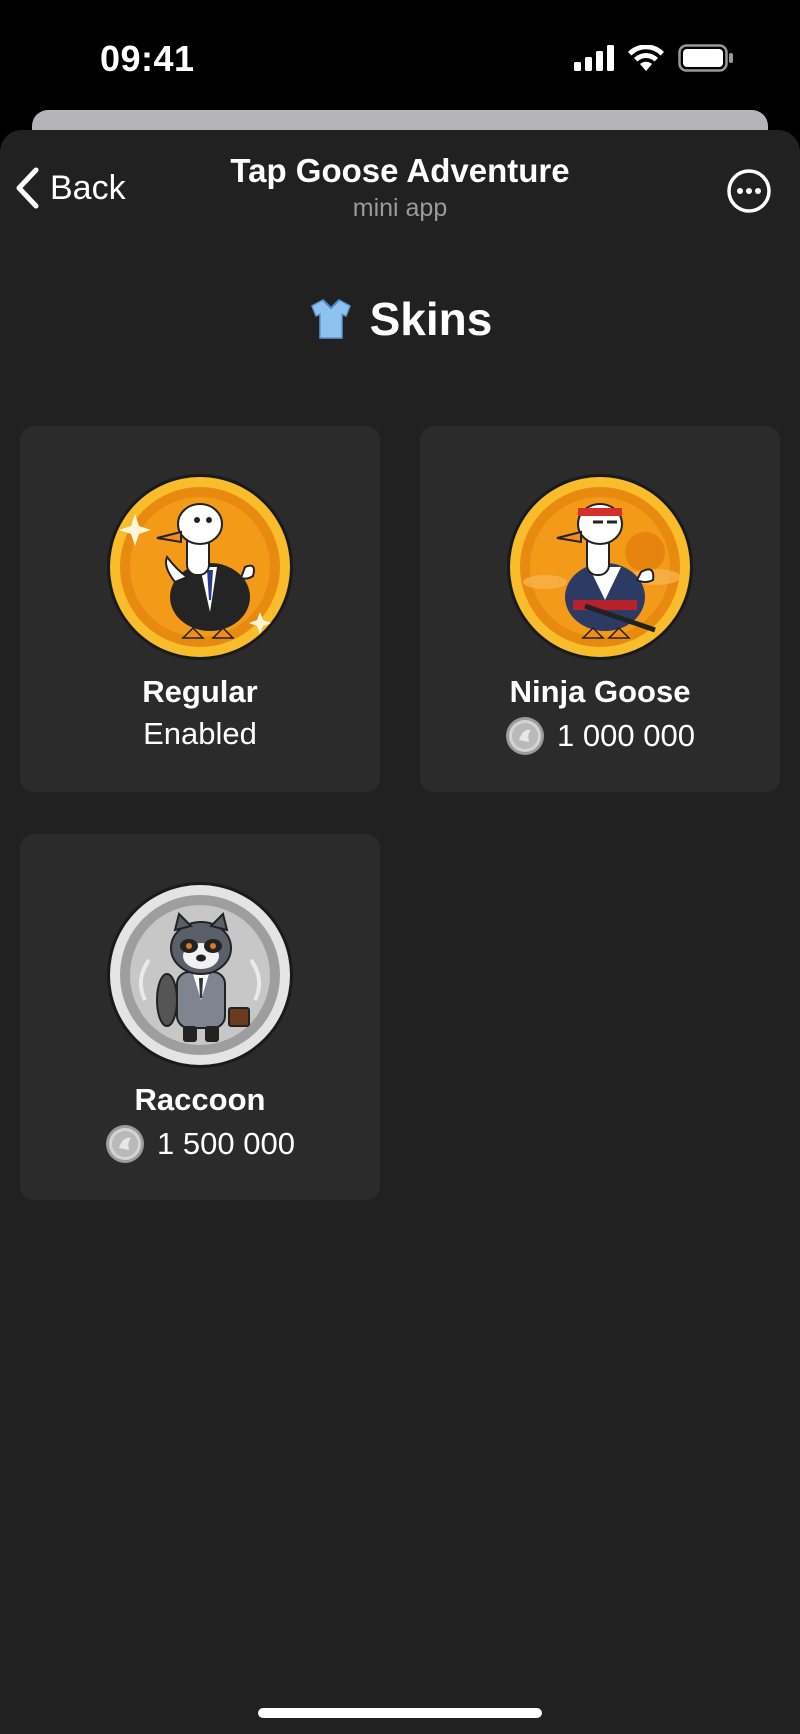  Describe the element at coordinates (400, 1713) in the screenshot. I see `home-indicator` at that location.